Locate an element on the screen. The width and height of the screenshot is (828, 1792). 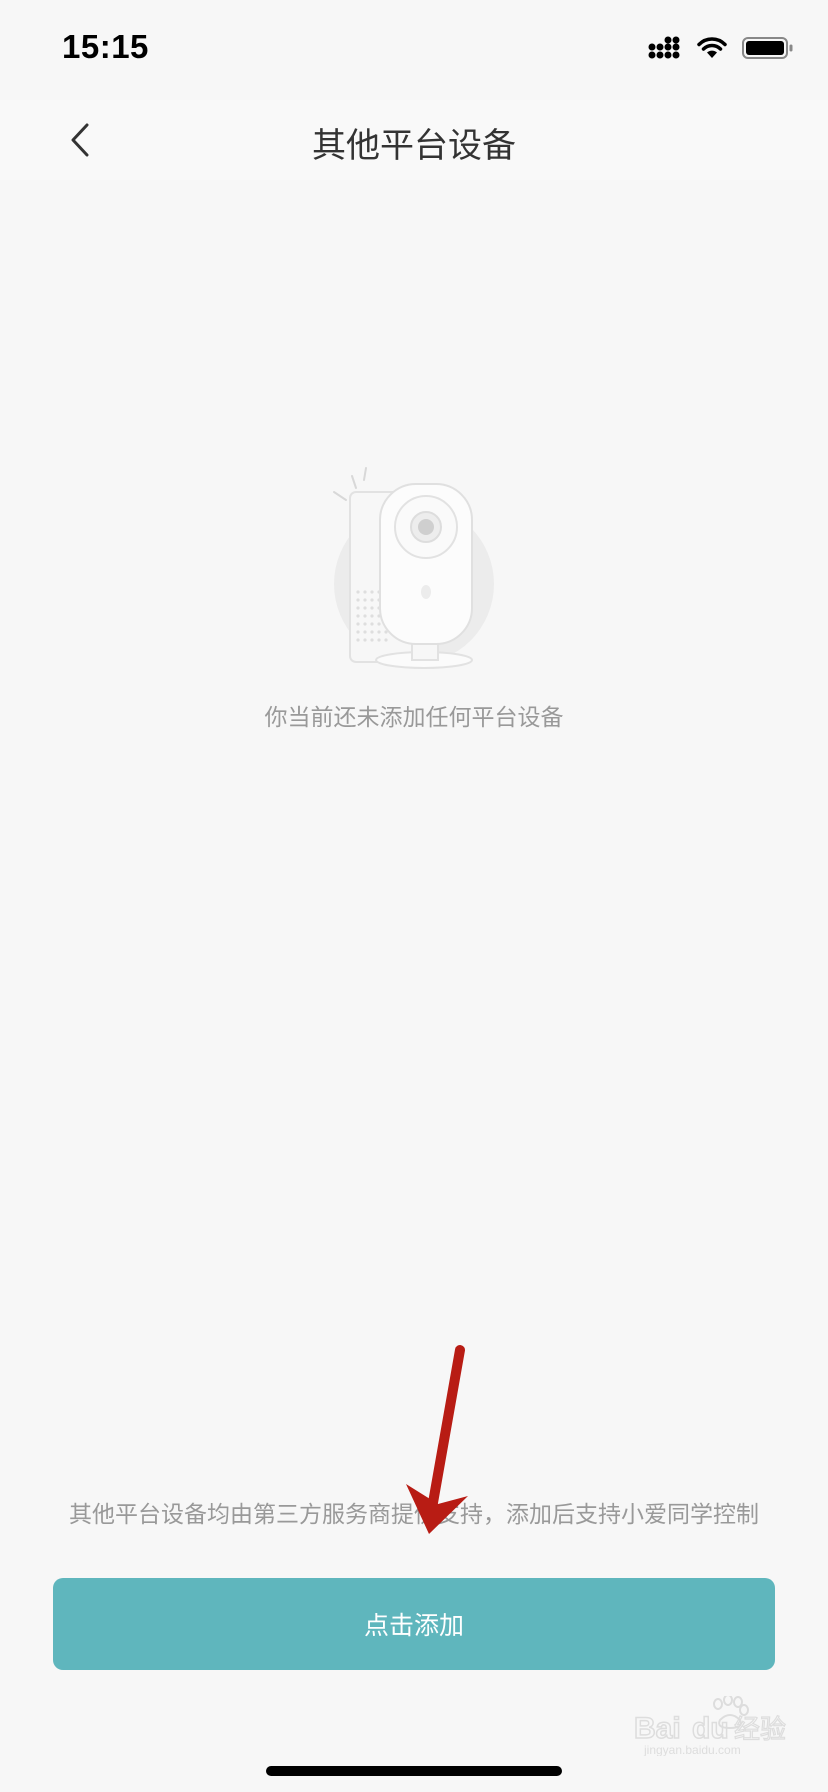
wifi-icon is located at coordinates (712, 50).